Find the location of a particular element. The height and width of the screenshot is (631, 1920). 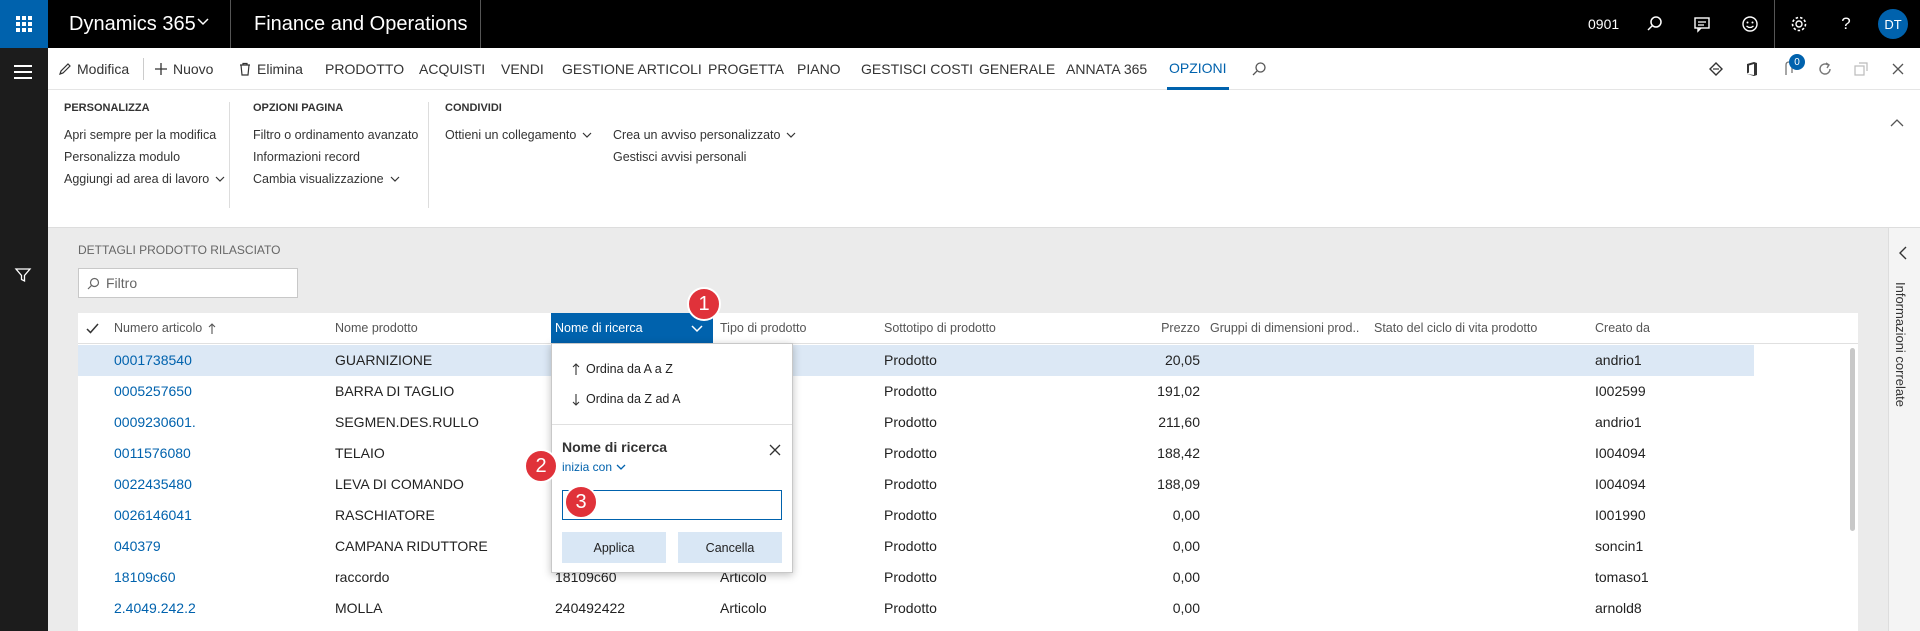

column-header-stato-ciclo-vita: Stato del ciclo di vita prodotto is located at coordinates (1455, 328).